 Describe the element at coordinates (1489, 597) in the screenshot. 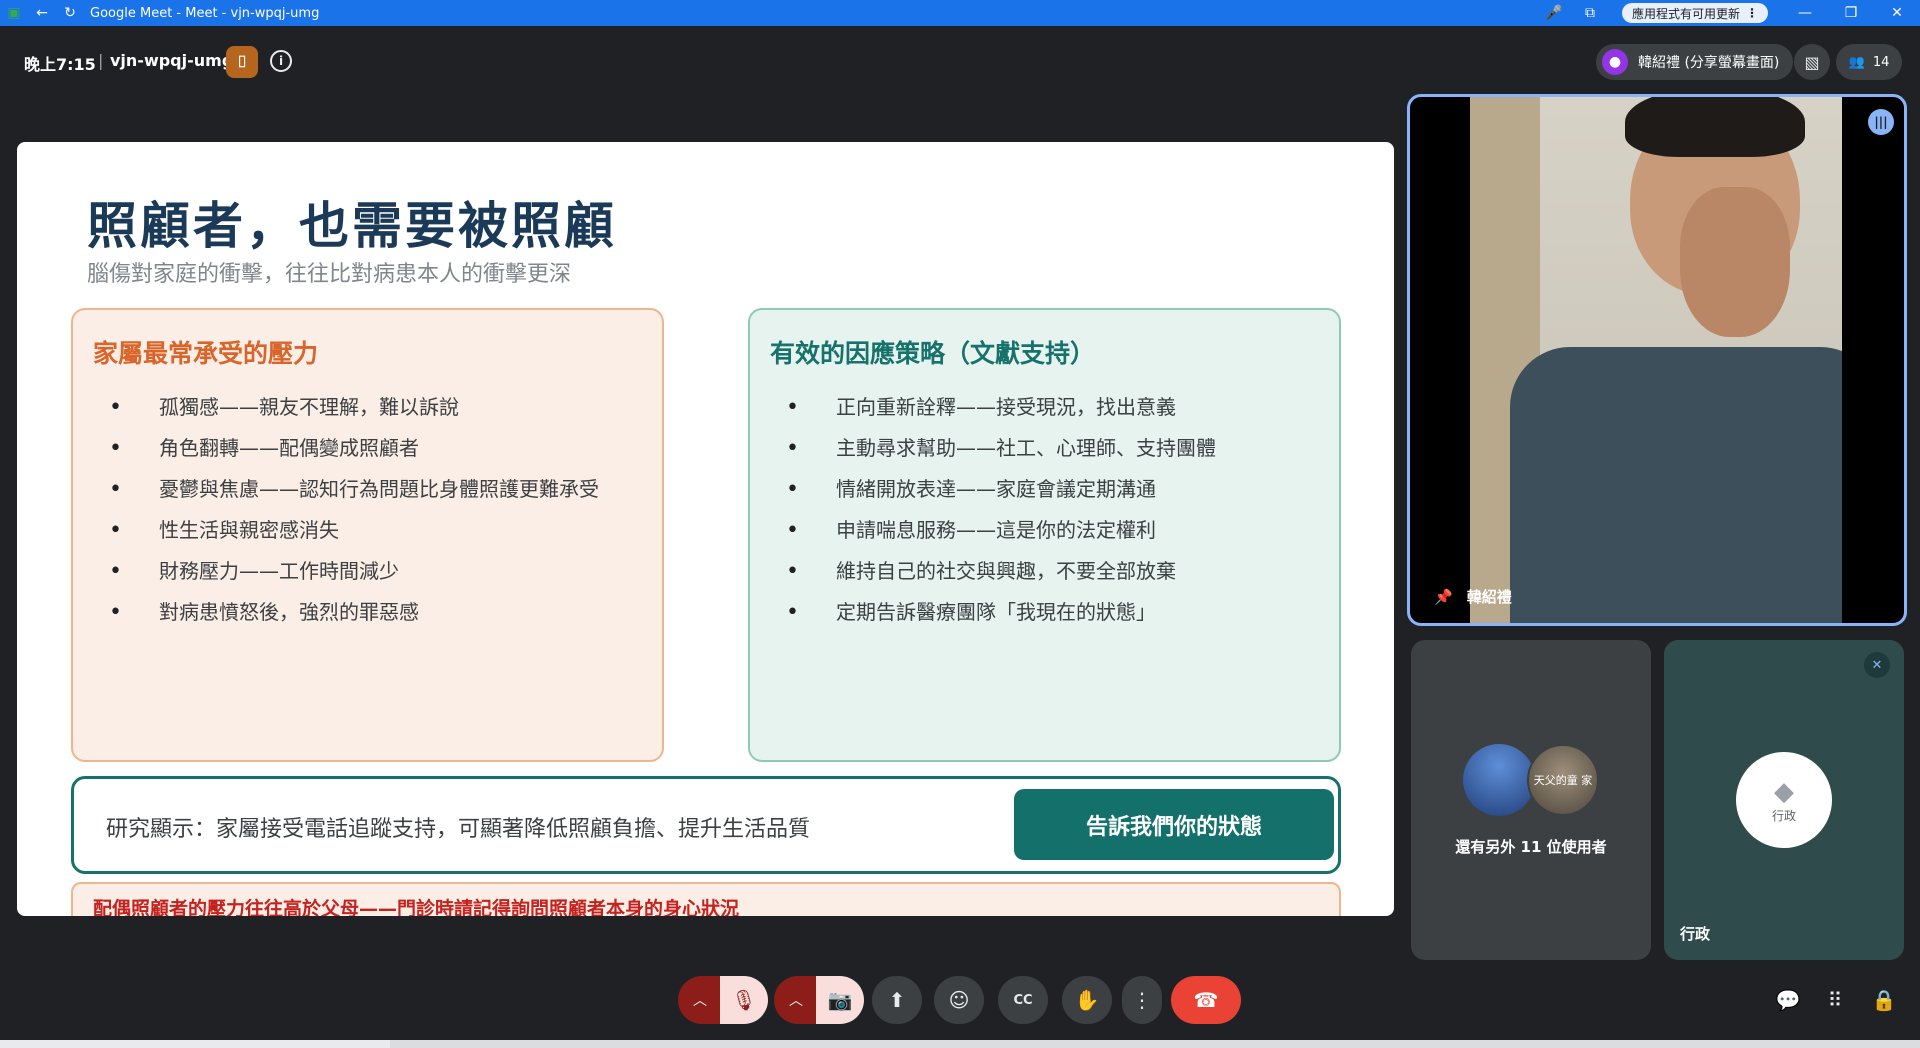

I see `speaker-name: 韓紹禮` at that location.